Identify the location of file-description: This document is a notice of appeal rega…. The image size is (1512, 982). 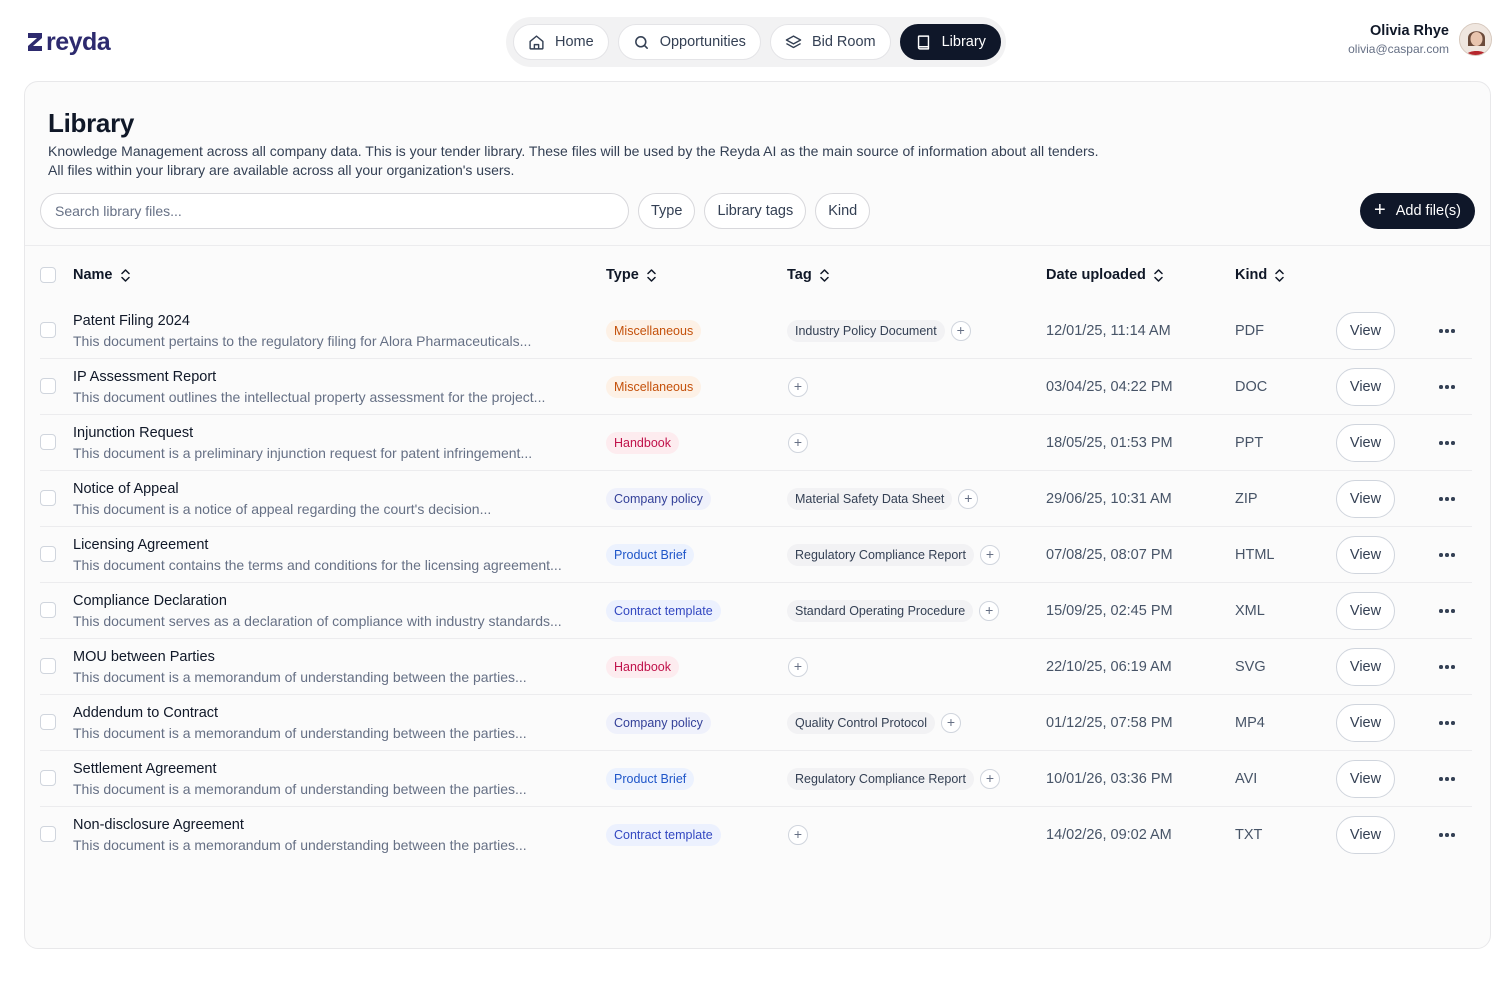
(282, 509).